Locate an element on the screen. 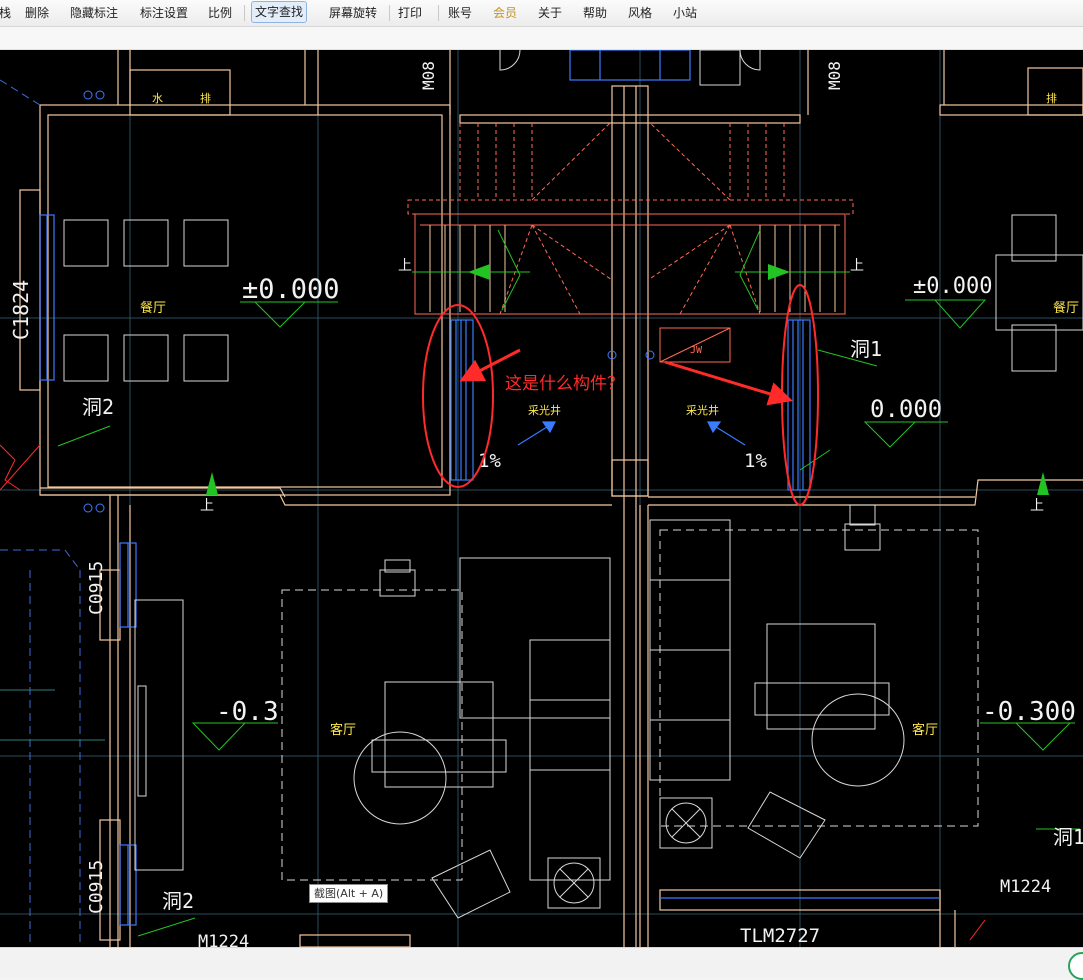  equipment-label: JW is located at coordinates (696, 350).